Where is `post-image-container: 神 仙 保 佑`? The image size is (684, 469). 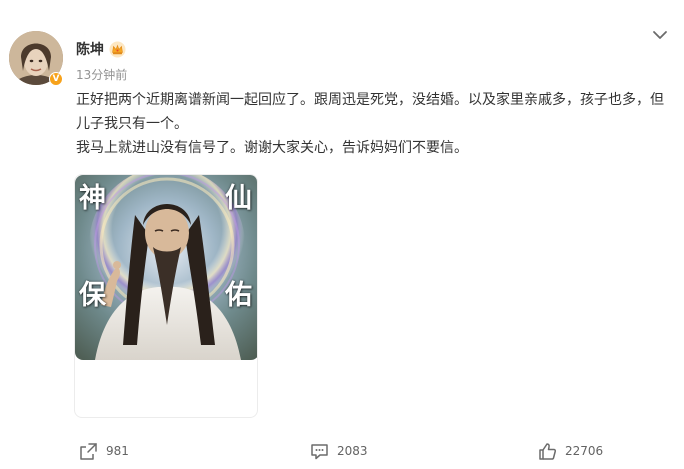 post-image-container: 神 仙 保 佑 is located at coordinates (166, 296).